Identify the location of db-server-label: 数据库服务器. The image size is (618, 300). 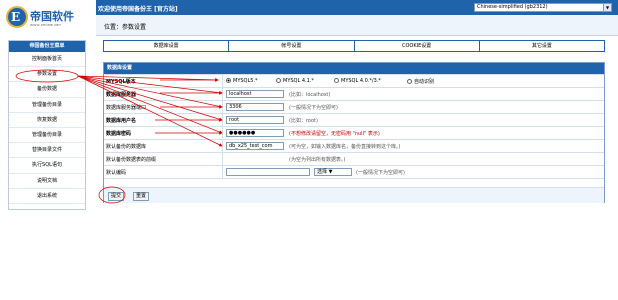
(121, 95).